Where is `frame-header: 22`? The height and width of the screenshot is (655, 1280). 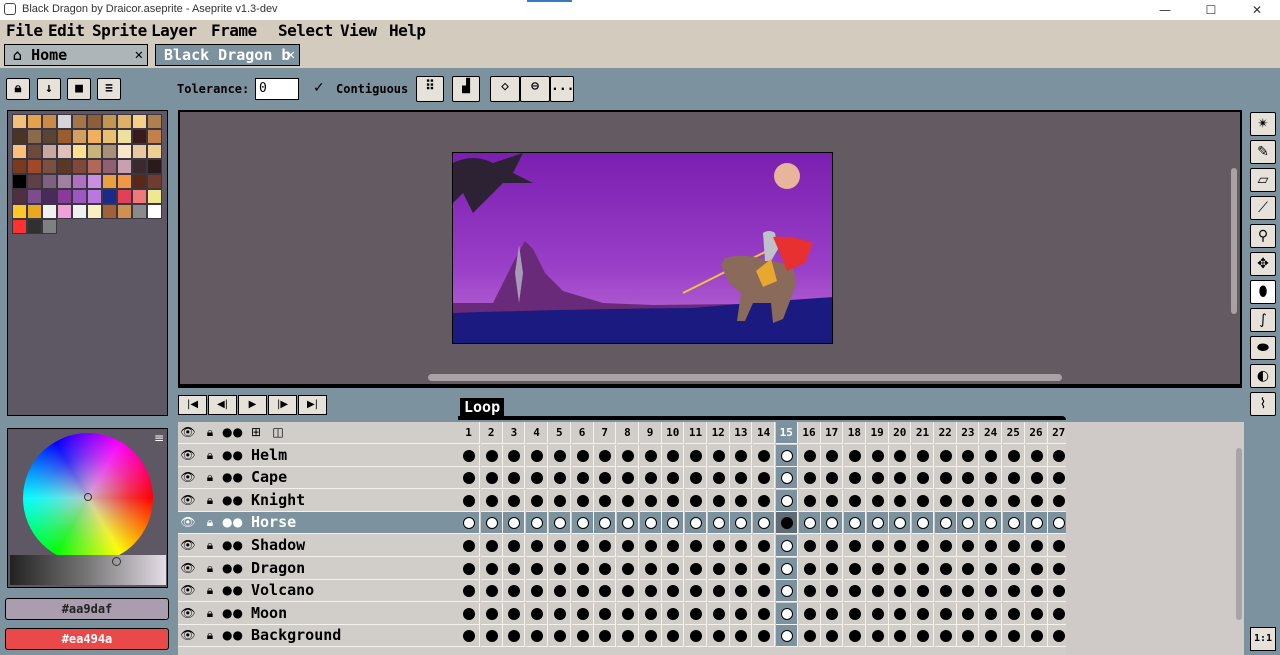
frame-header: 22 is located at coordinates (945, 433).